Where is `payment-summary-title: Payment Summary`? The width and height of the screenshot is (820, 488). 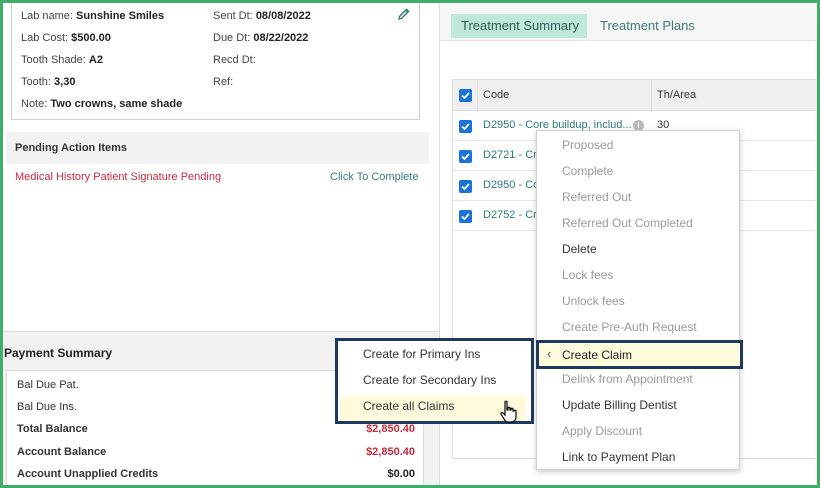 payment-summary-title: Payment Summary is located at coordinates (58, 353).